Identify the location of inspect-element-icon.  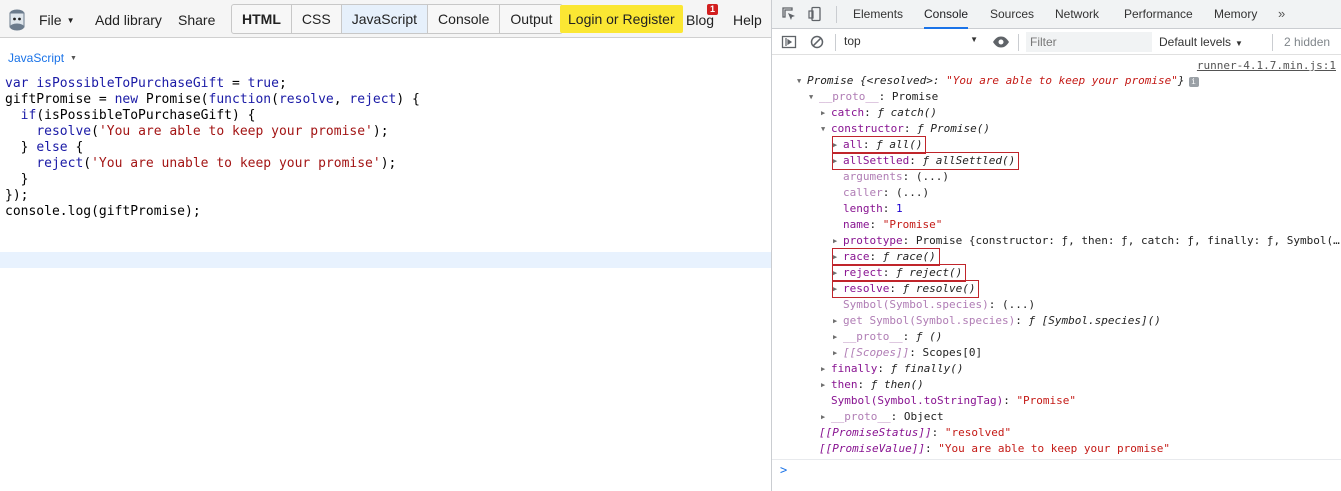
(789, 14).